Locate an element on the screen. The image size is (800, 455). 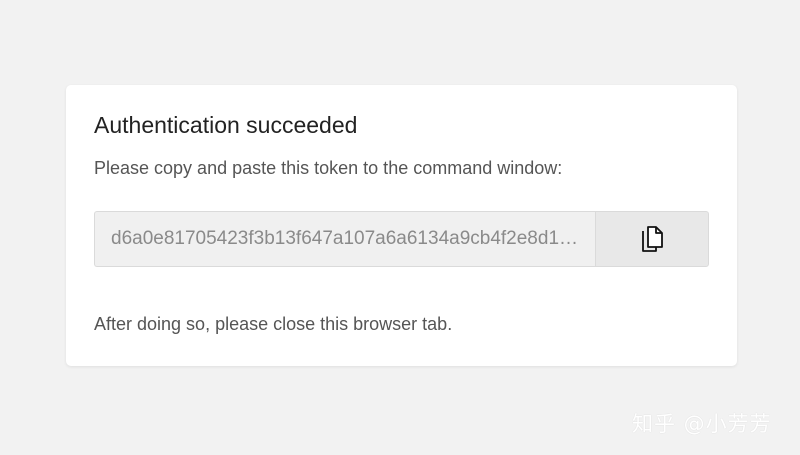
copy-token-button is located at coordinates (652, 239).